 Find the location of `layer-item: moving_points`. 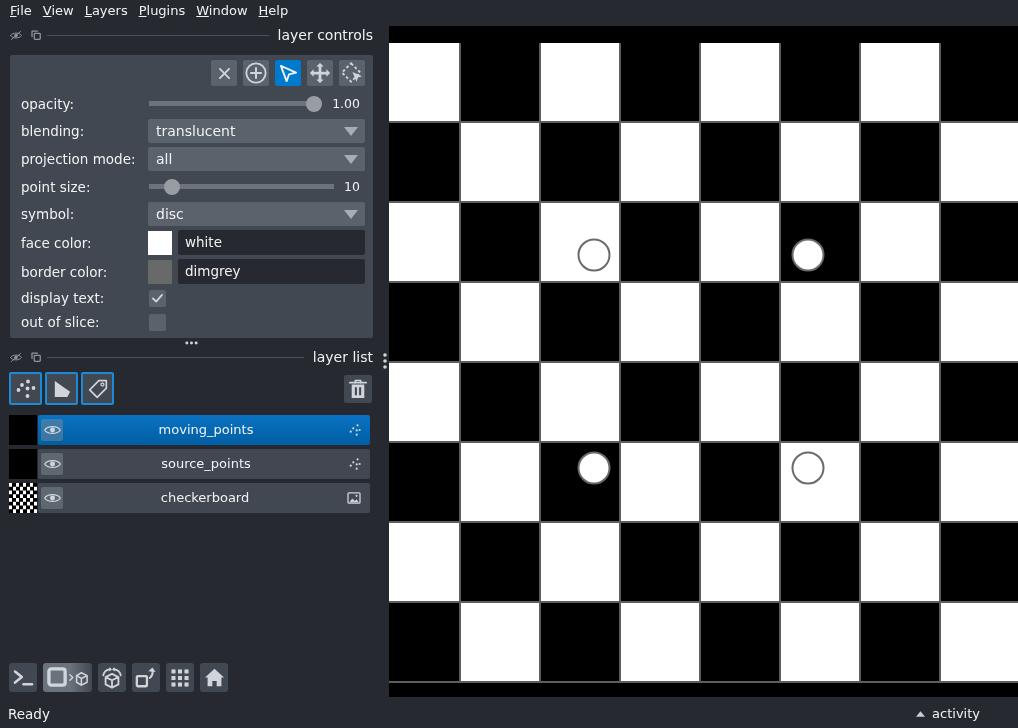

layer-item: moving_points is located at coordinates (204, 430).